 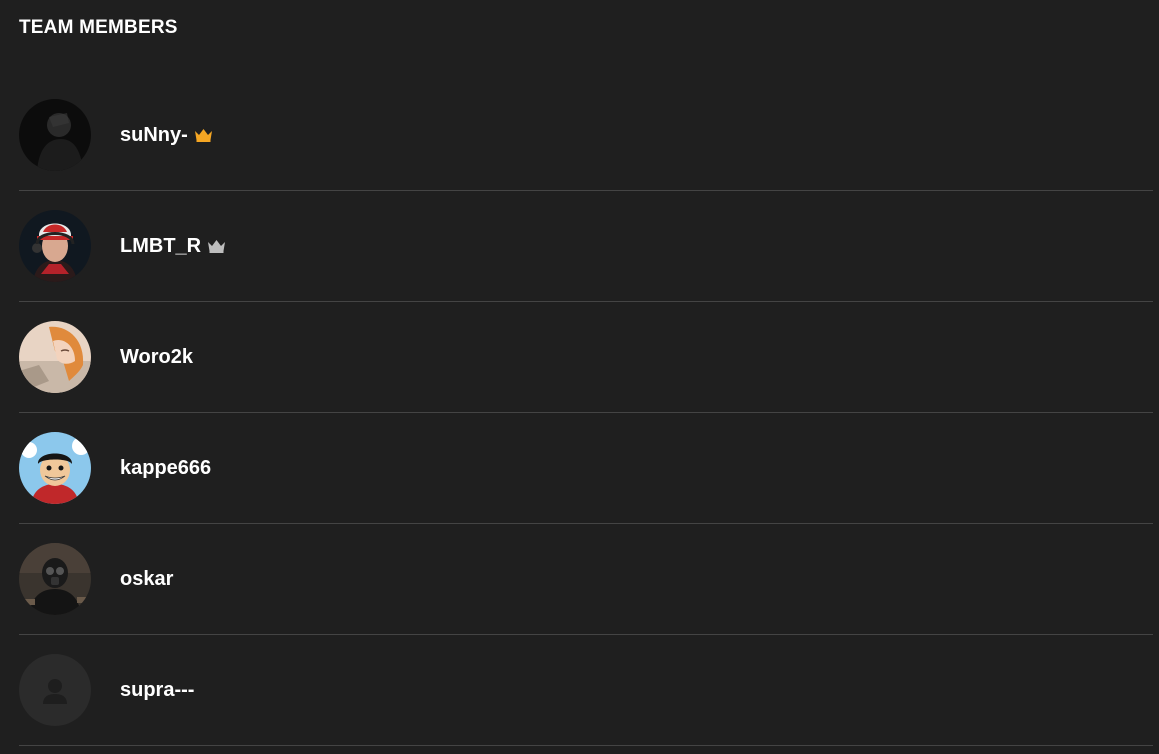 I want to click on member-name: suNny-, so click(x=154, y=135).